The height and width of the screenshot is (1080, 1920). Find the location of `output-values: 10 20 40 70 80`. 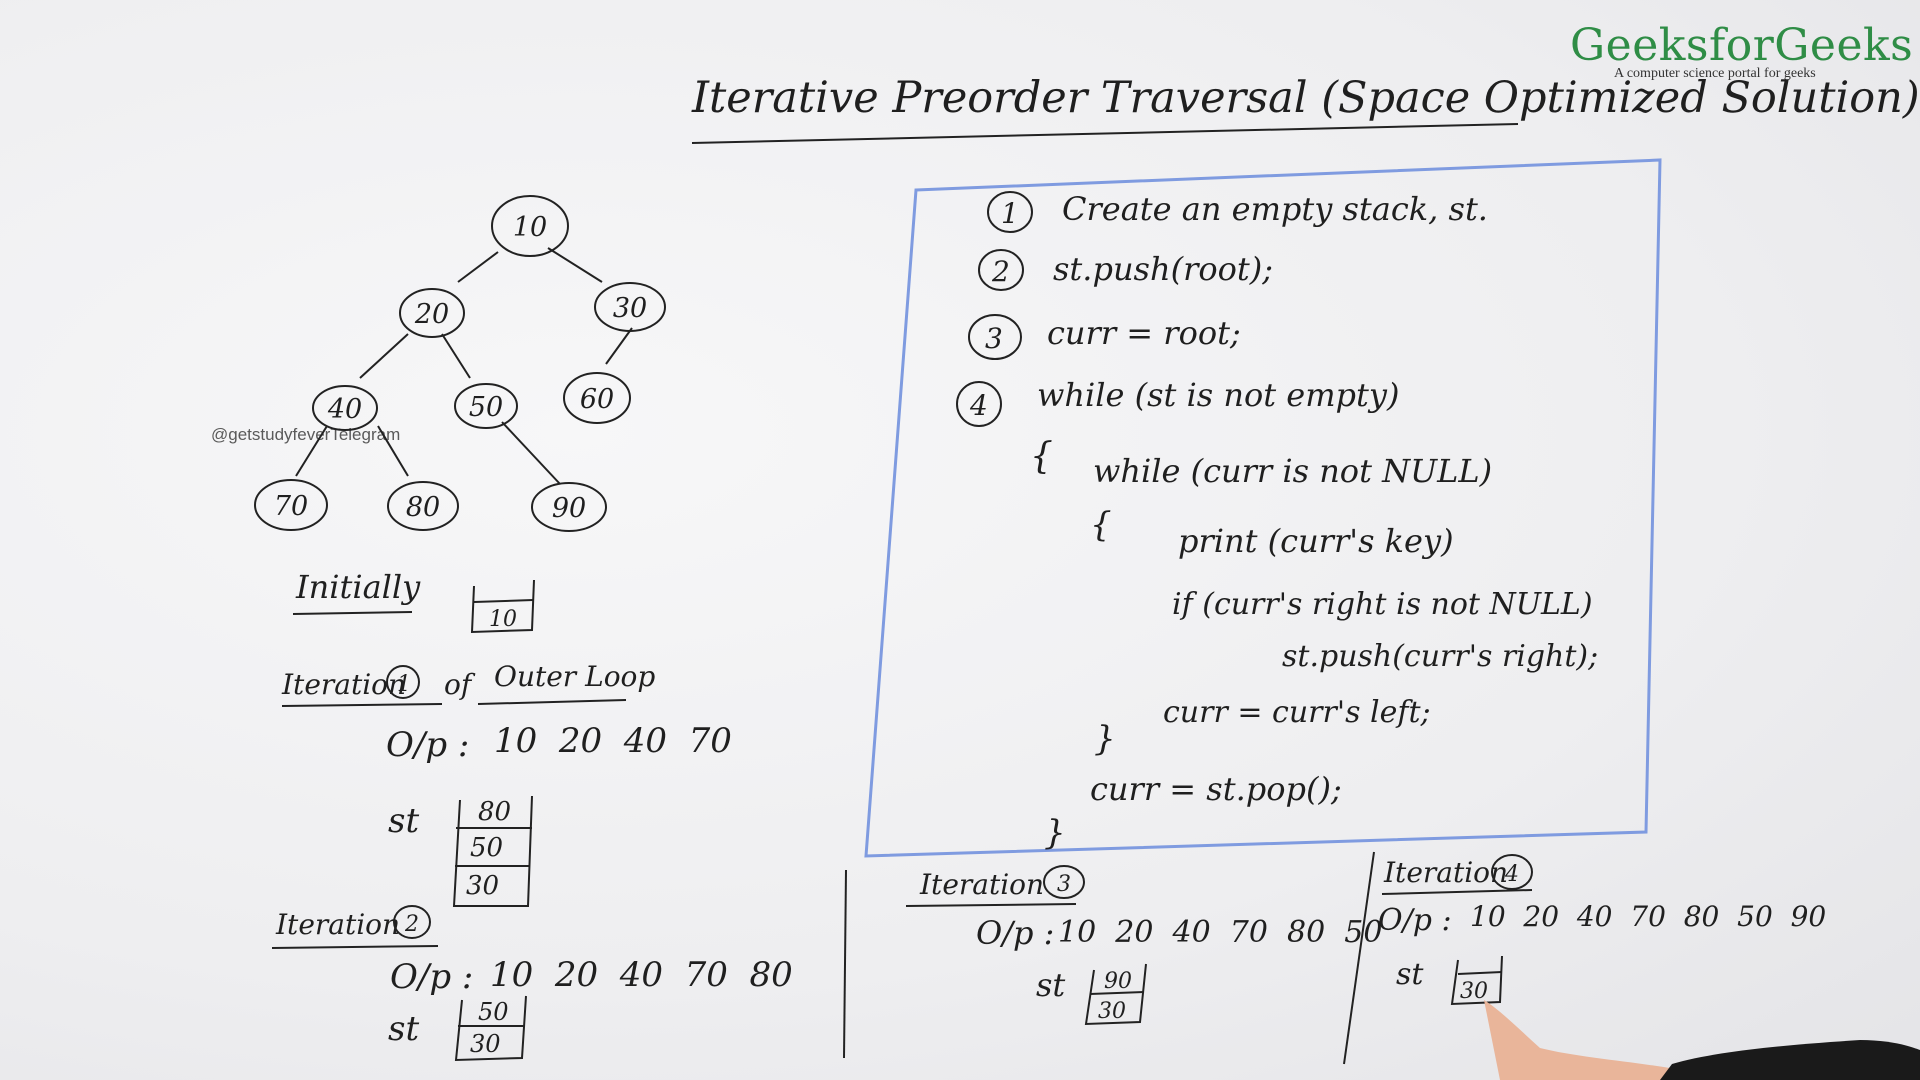

output-values: 10 20 40 70 80 is located at coordinates (641, 975).